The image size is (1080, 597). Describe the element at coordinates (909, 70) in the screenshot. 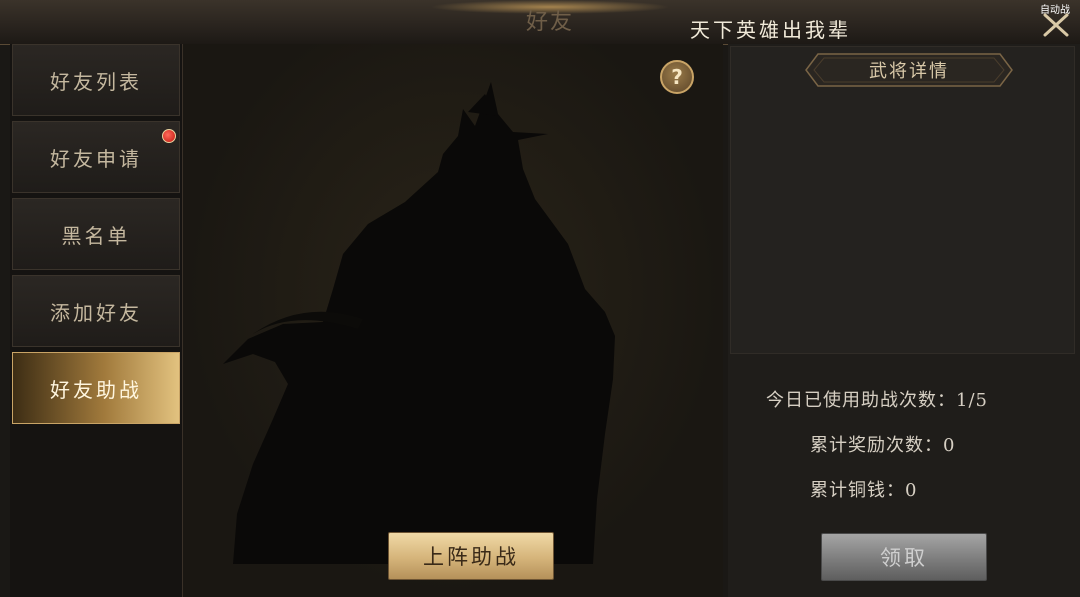

I see `hero-detail-tab: 武将详情` at that location.